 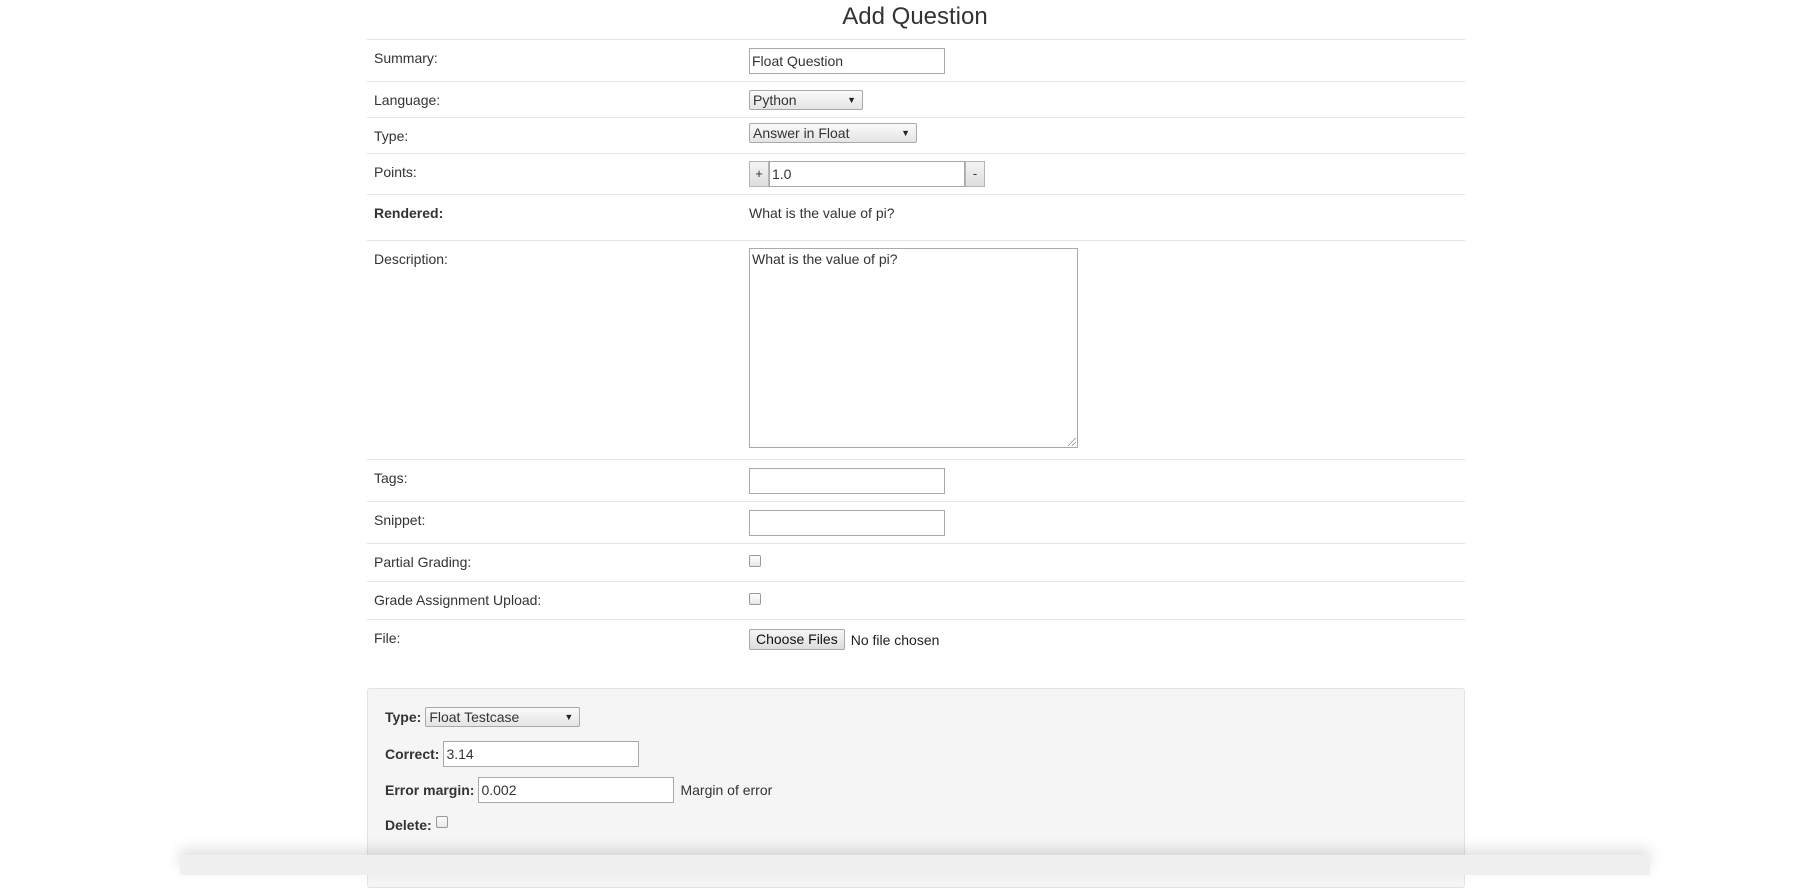 I want to click on testcase-correct-row: Correct:, so click(x=512, y=754).